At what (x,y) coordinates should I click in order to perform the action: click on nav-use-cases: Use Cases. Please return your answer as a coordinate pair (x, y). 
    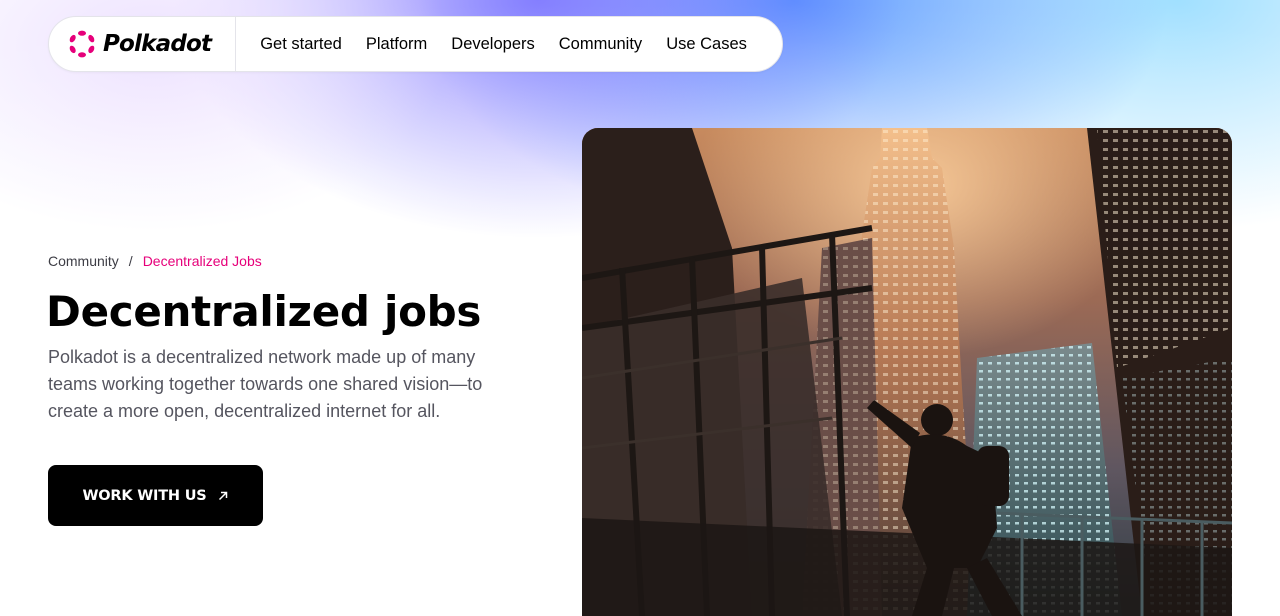
    Looking at the image, I should click on (706, 44).